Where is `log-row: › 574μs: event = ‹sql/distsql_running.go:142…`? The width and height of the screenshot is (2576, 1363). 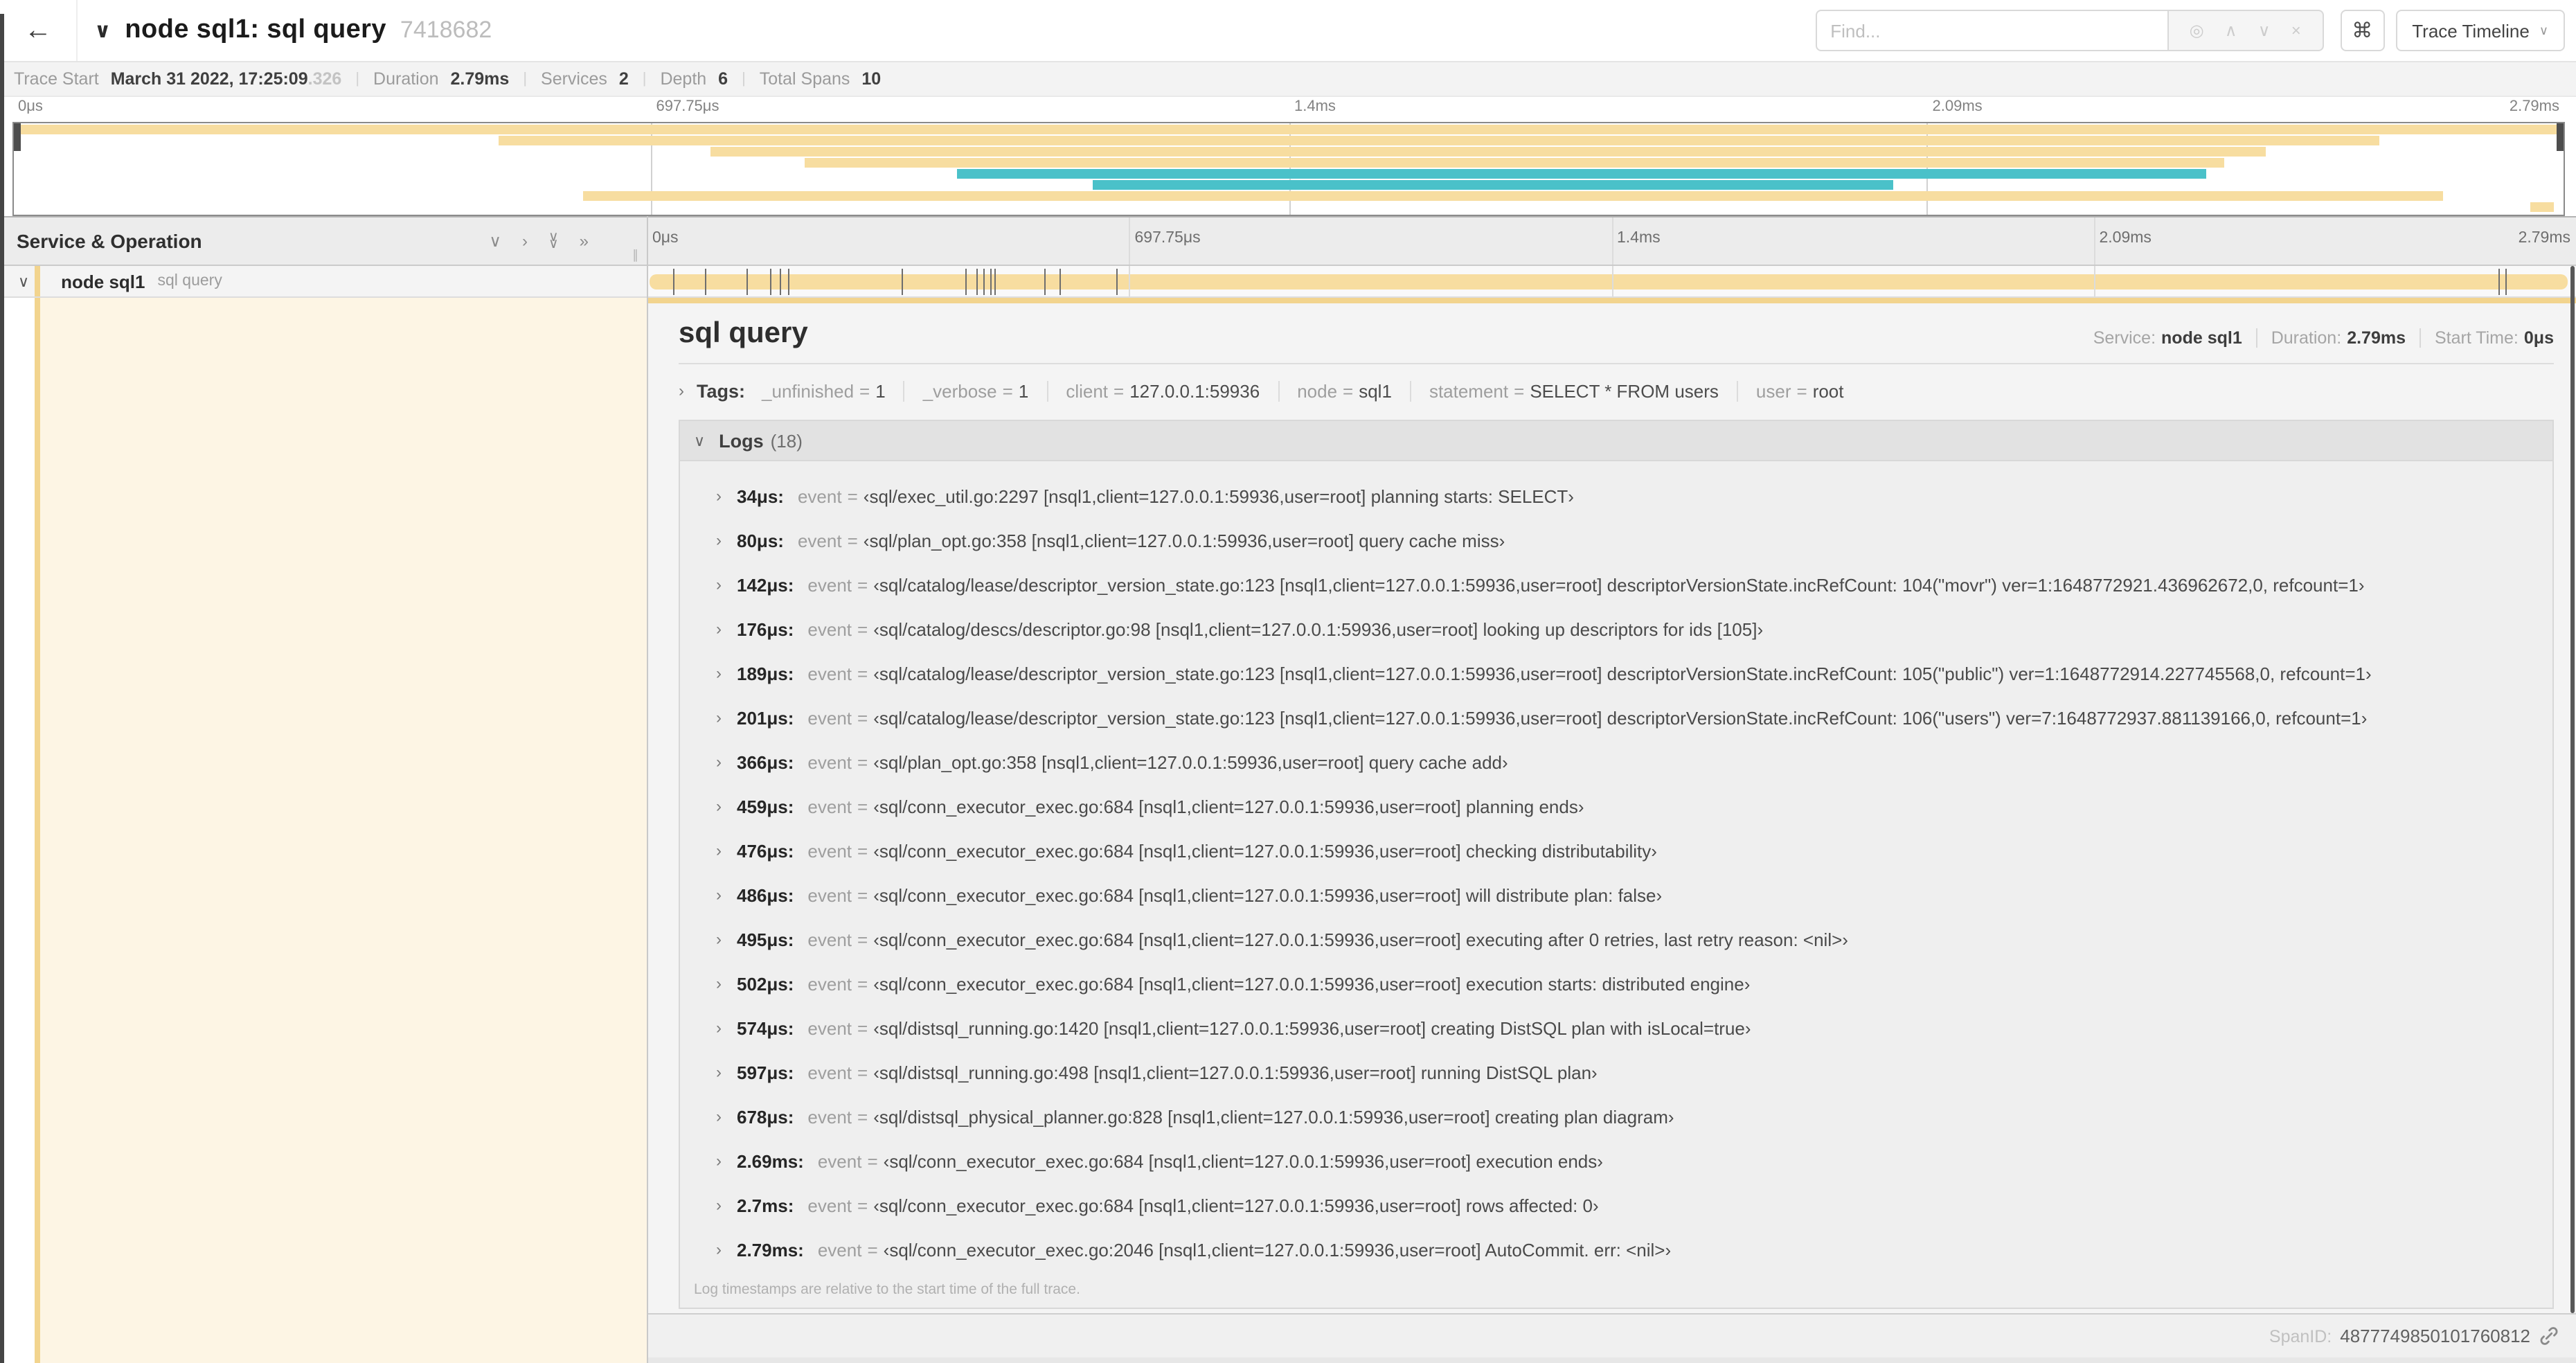 log-row: › 574μs: event = ‹sql/distsql_running.go:142… is located at coordinates (1616, 1028).